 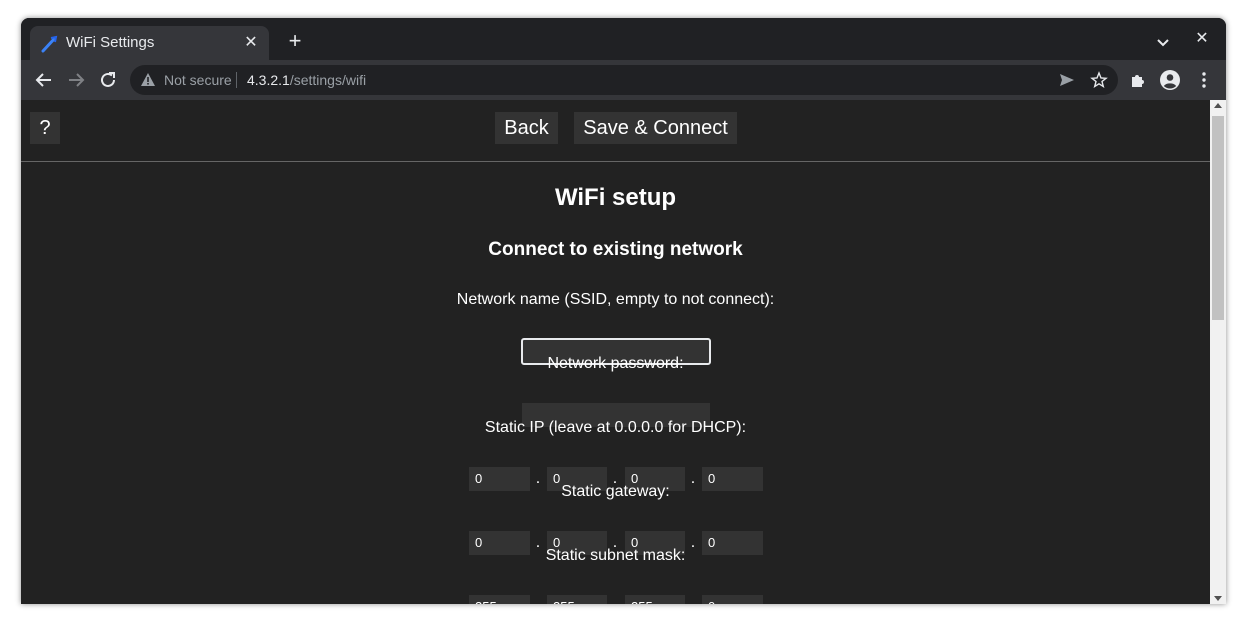 What do you see at coordinates (623, 39) in the screenshot?
I see `tab-strip: WiFi Settings ✕ + ✕` at bounding box center [623, 39].